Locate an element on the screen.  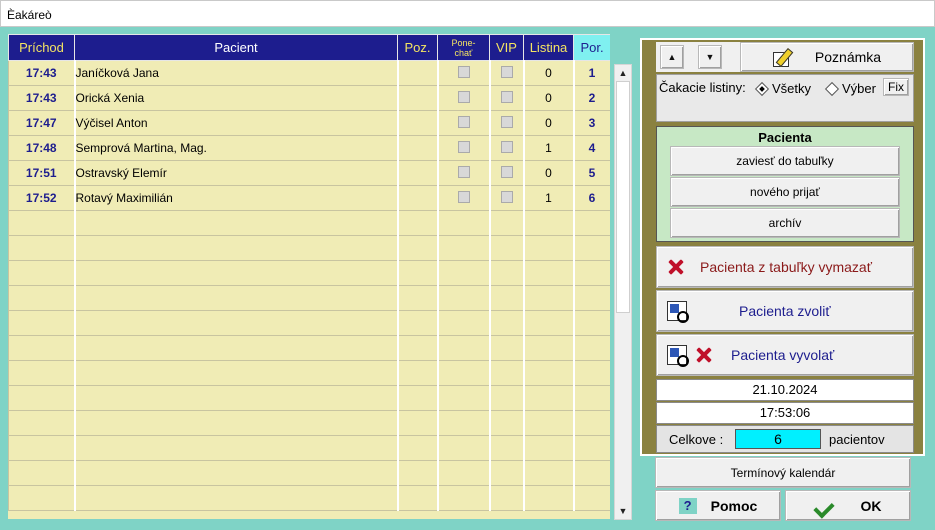
scroll-thumb is located at coordinates (623, 197).